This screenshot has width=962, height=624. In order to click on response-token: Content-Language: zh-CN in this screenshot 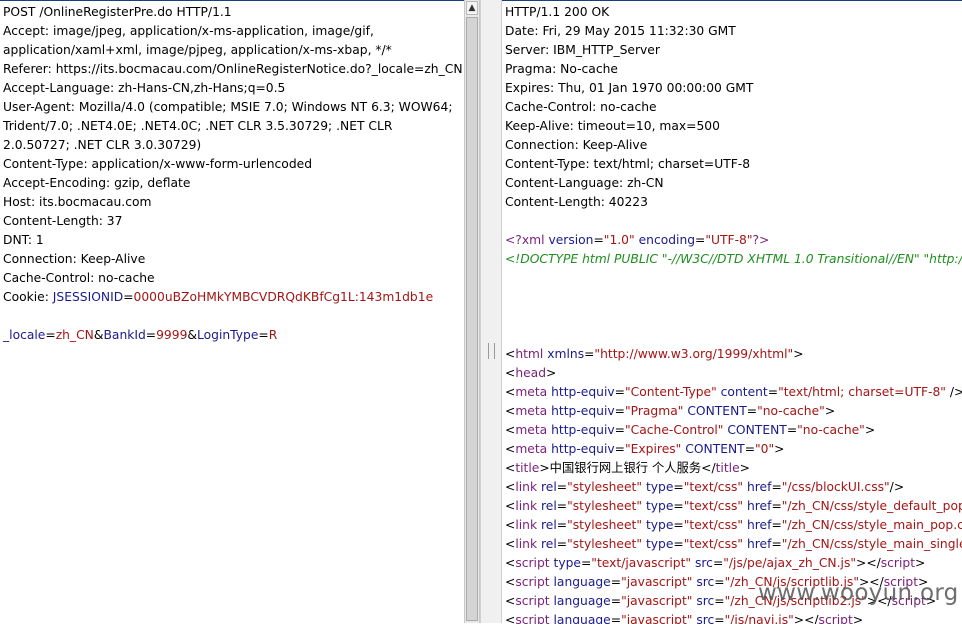, I will do `click(584, 183)`.